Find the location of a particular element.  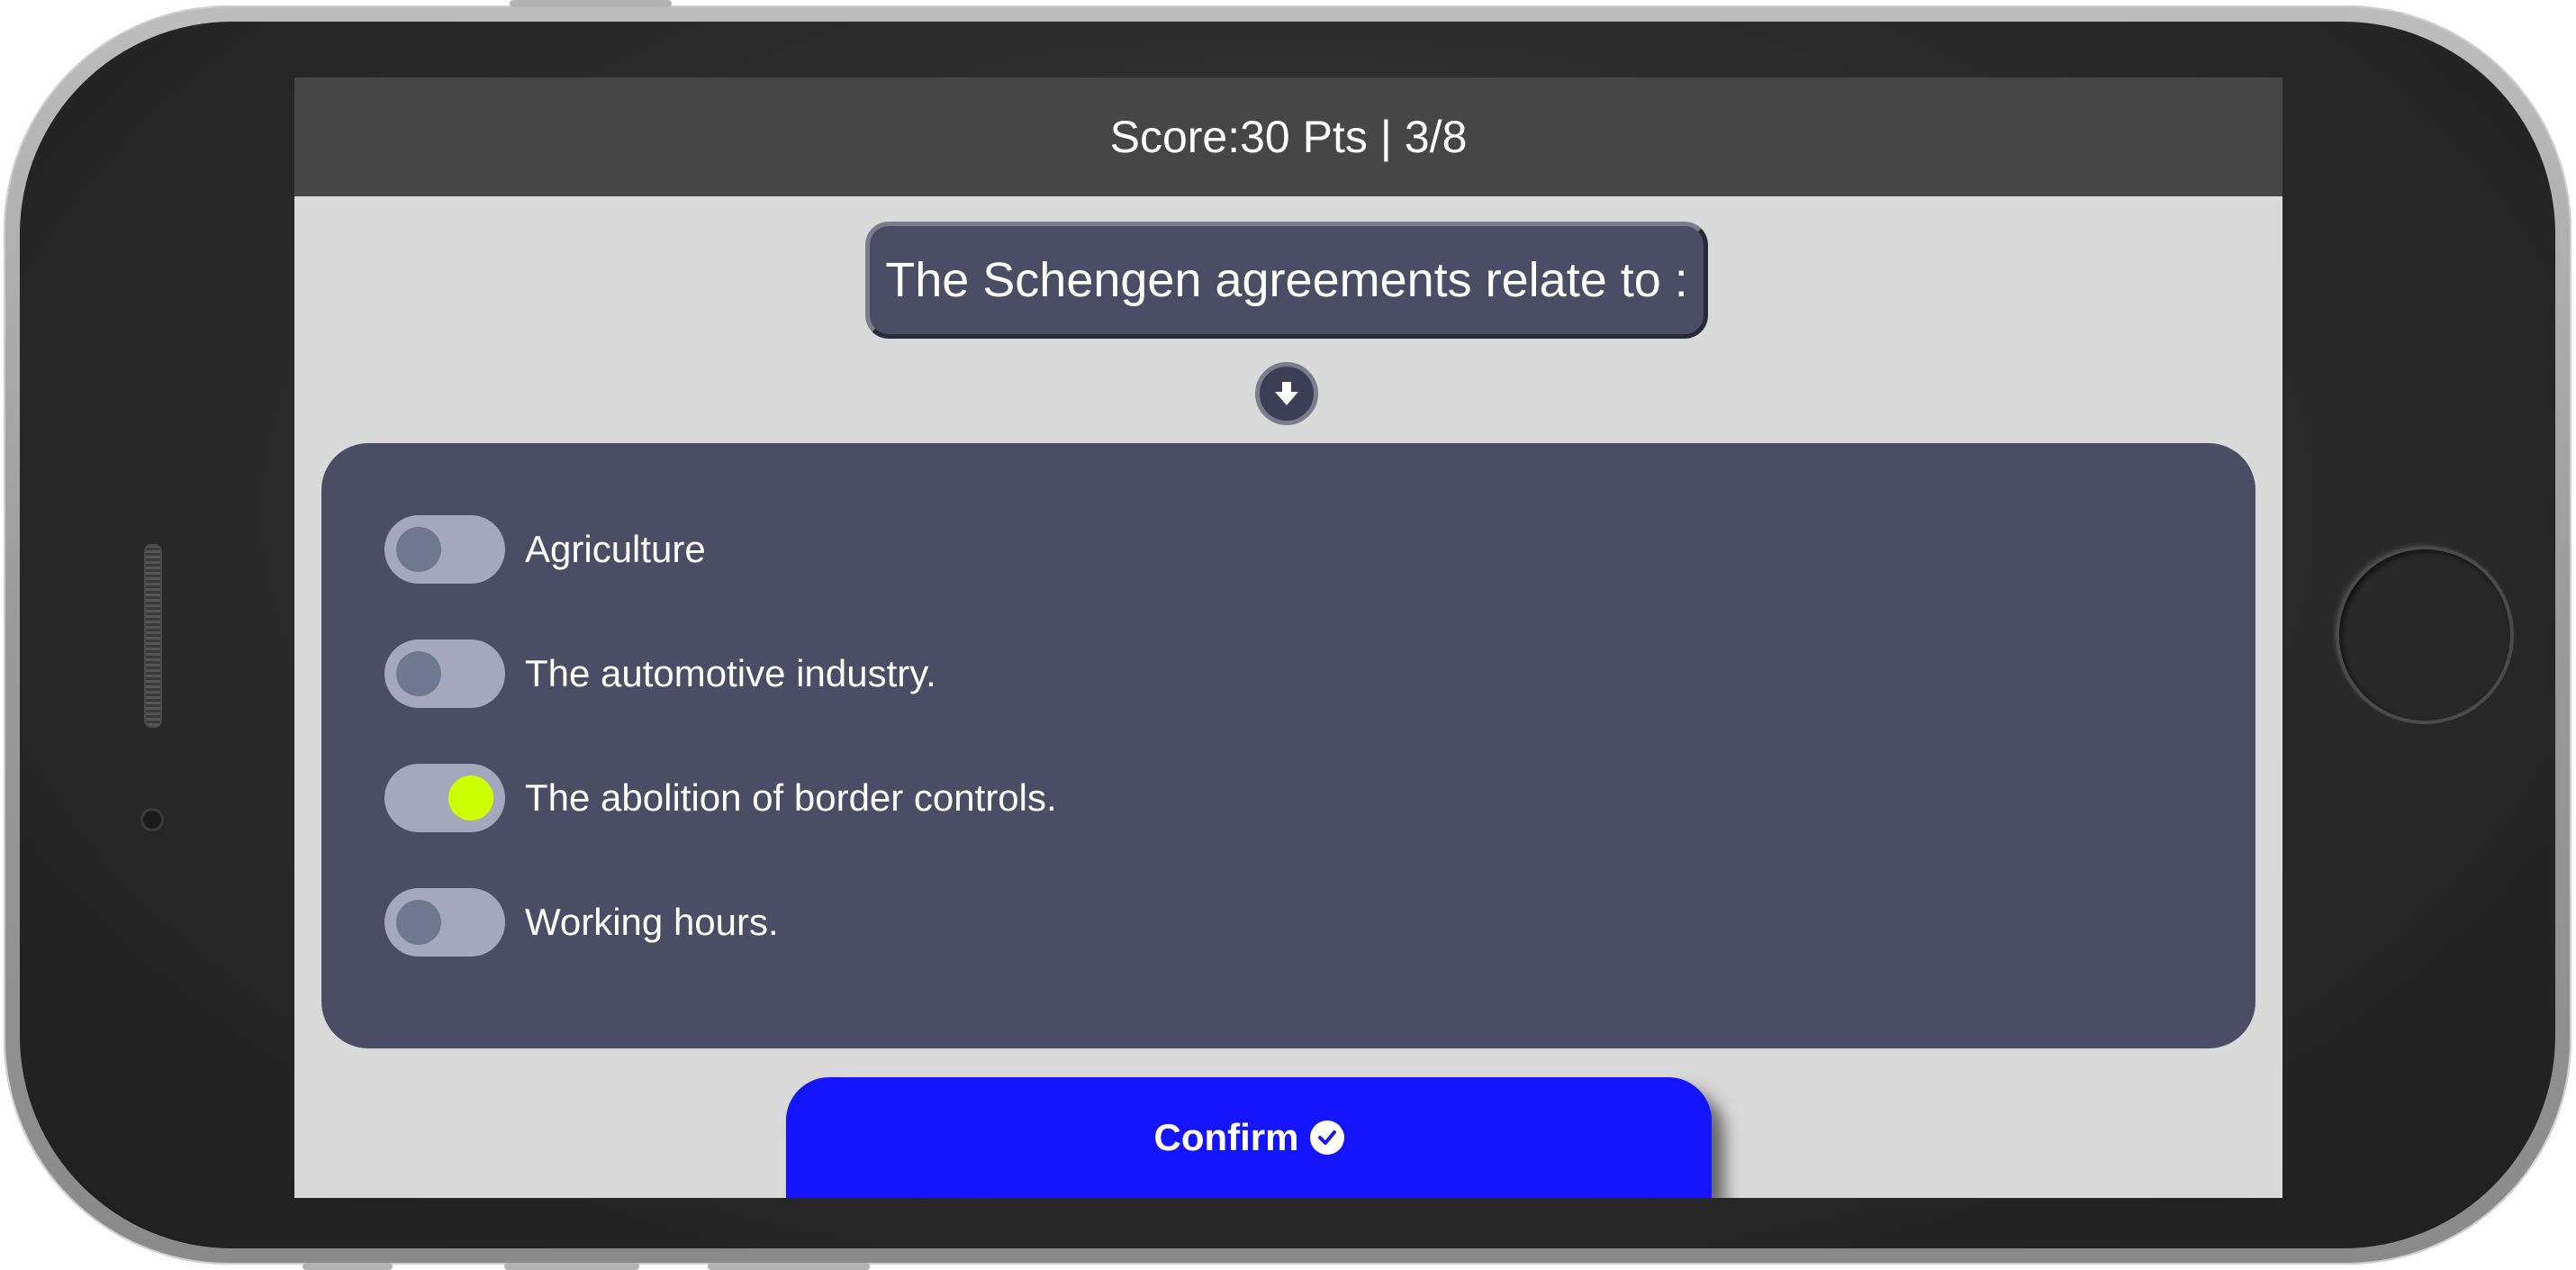

phone-camera is located at coordinates (152, 819).